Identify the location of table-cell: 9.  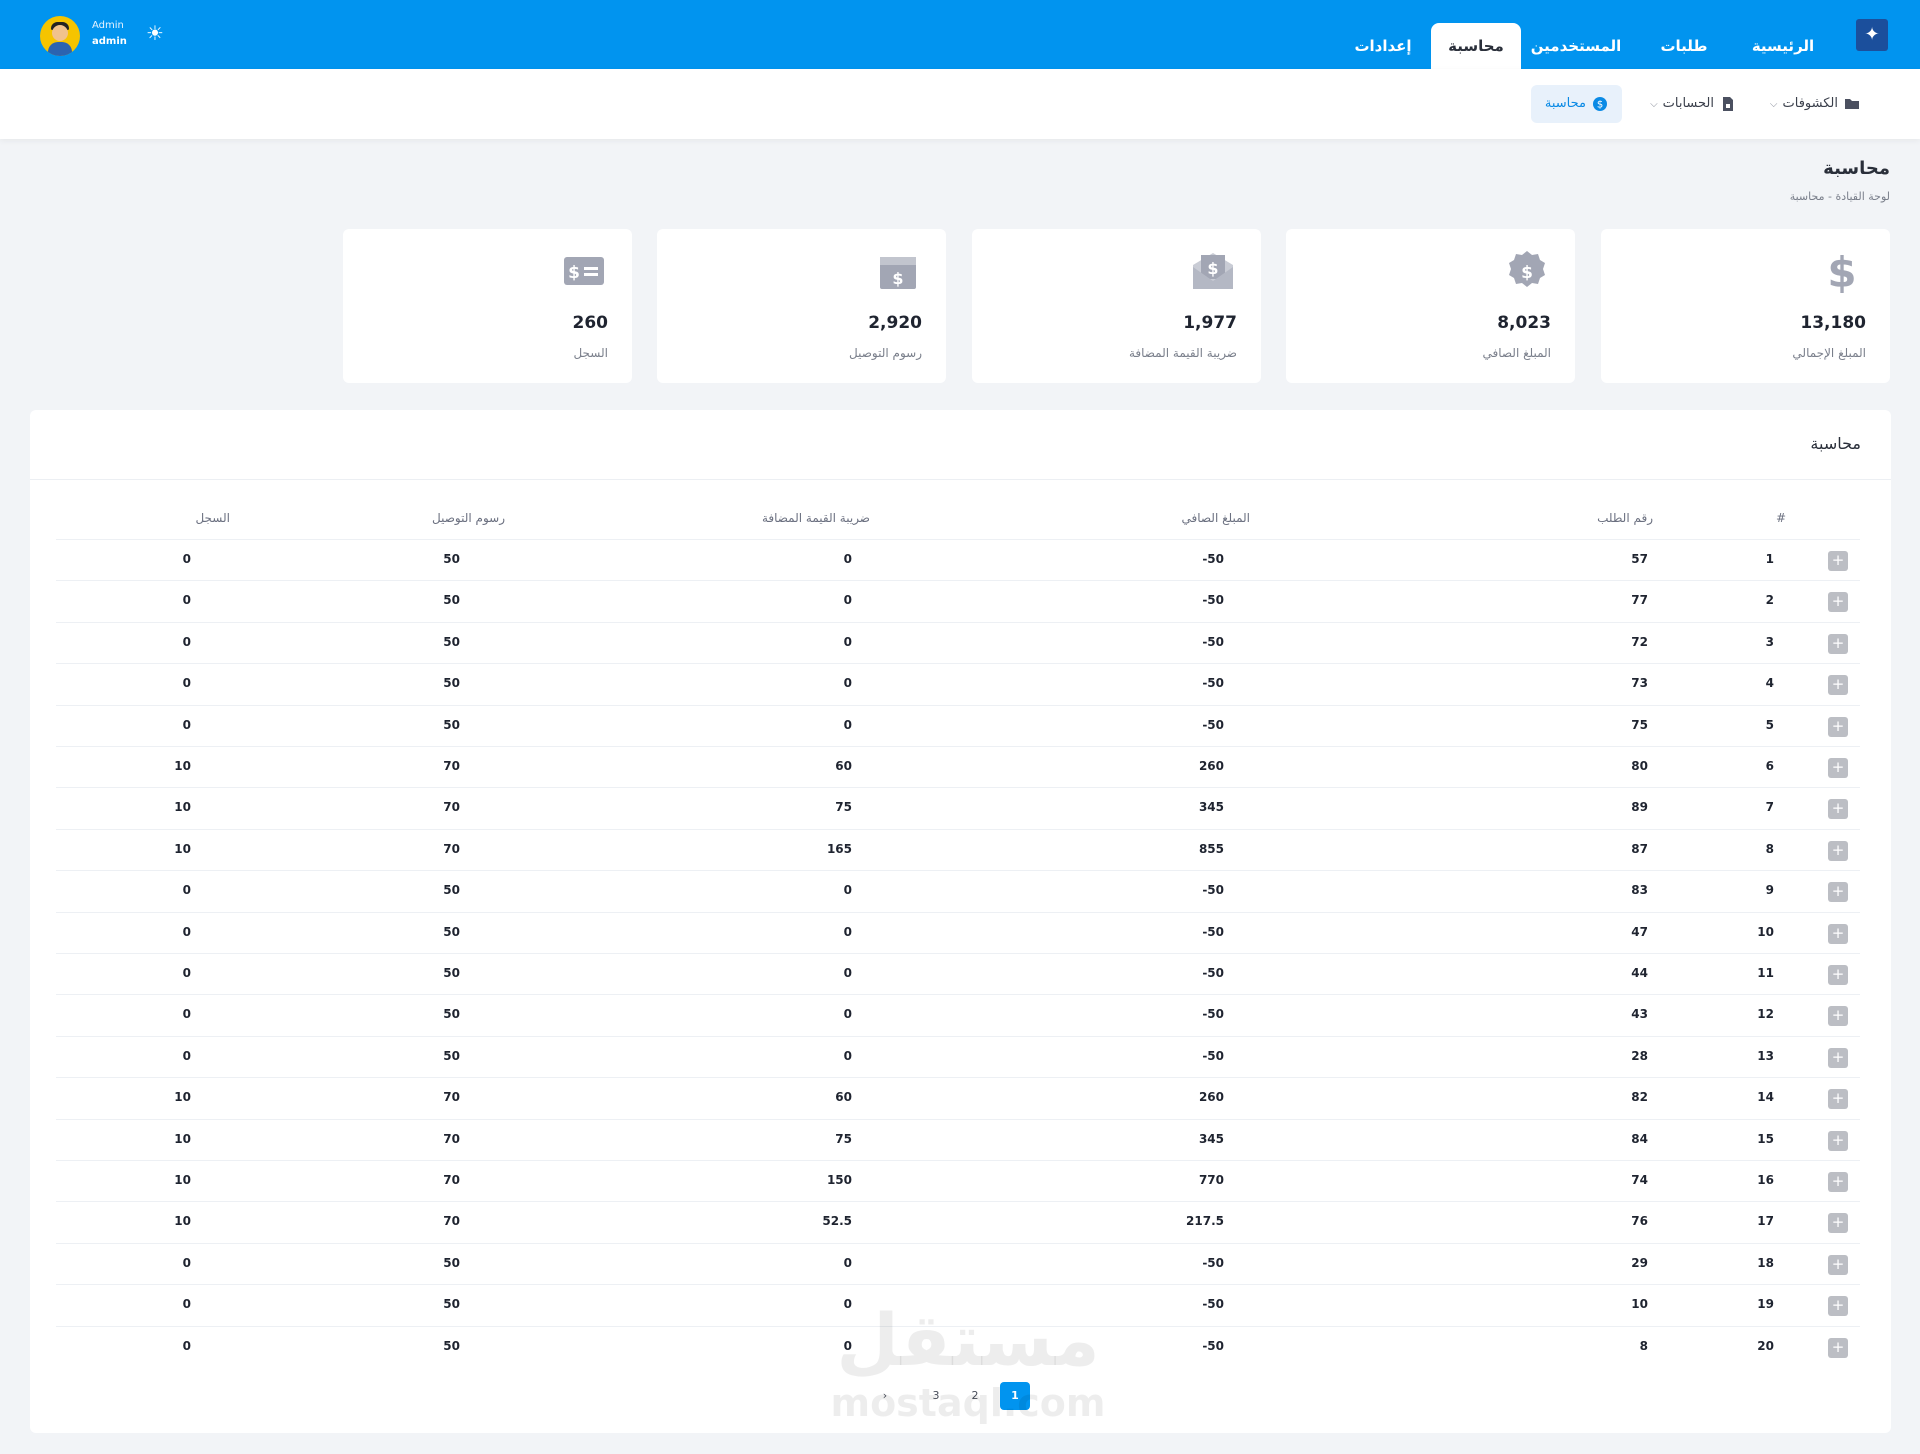
(1769, 890).